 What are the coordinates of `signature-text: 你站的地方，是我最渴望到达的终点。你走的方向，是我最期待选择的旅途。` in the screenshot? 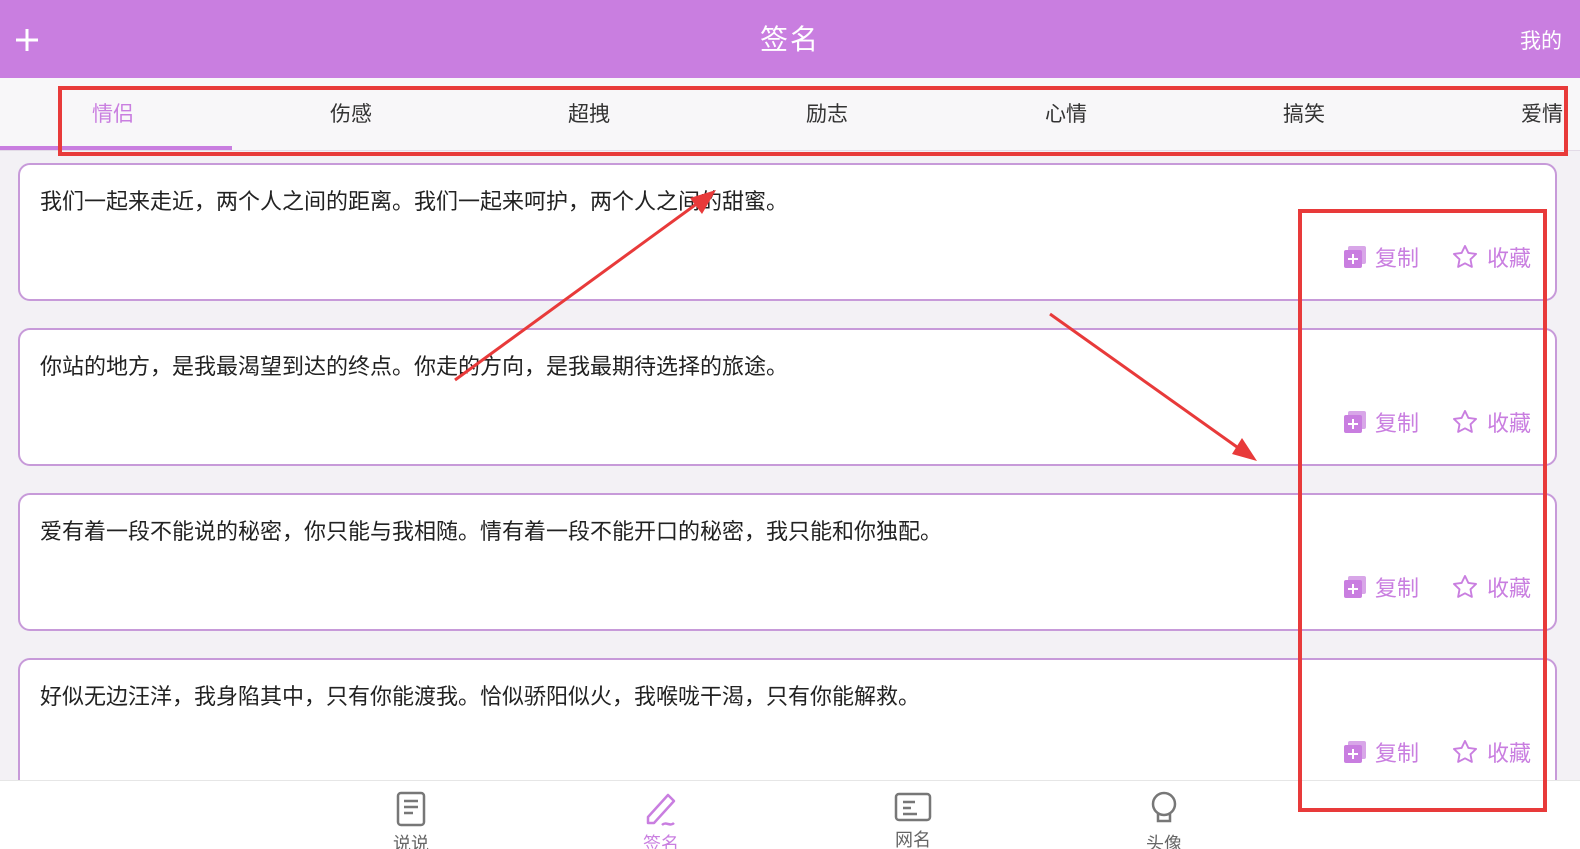 It's located at (414, 367).